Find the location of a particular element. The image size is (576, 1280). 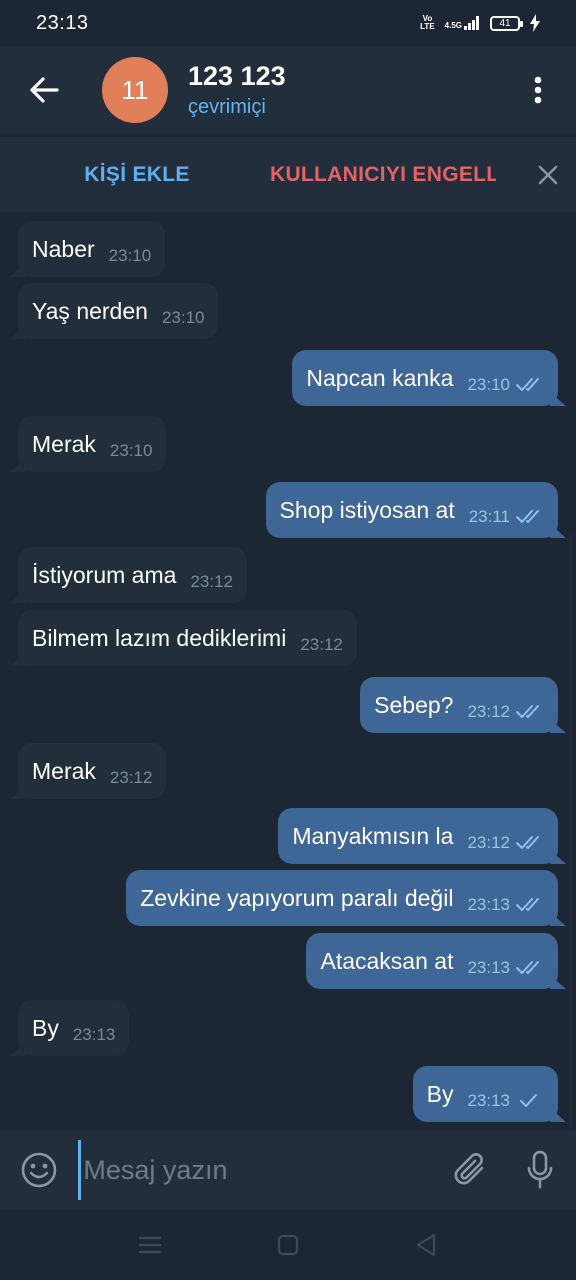

message-bubble-outgoing: Shop istiyosan at 23:11 is located at coordinates (411, 510).